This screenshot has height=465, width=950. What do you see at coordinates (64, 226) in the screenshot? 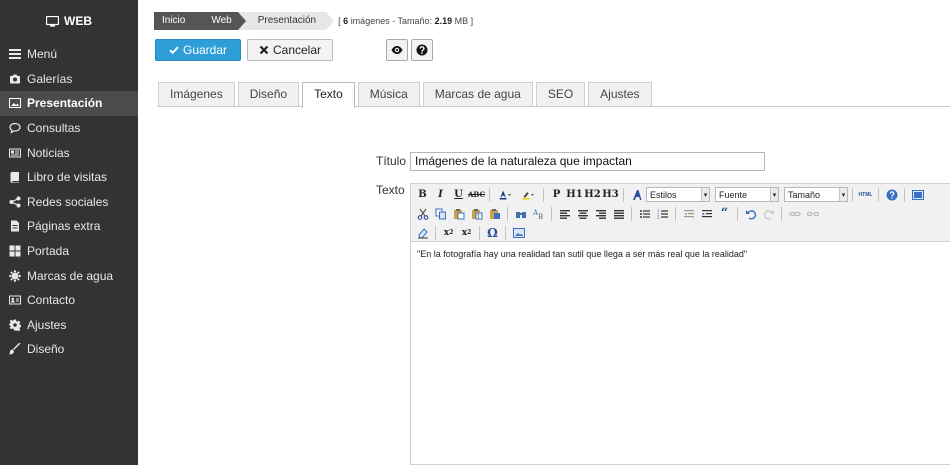
I see `sidebar-item-label: Páginas extra` at bounding box center [64, 226].